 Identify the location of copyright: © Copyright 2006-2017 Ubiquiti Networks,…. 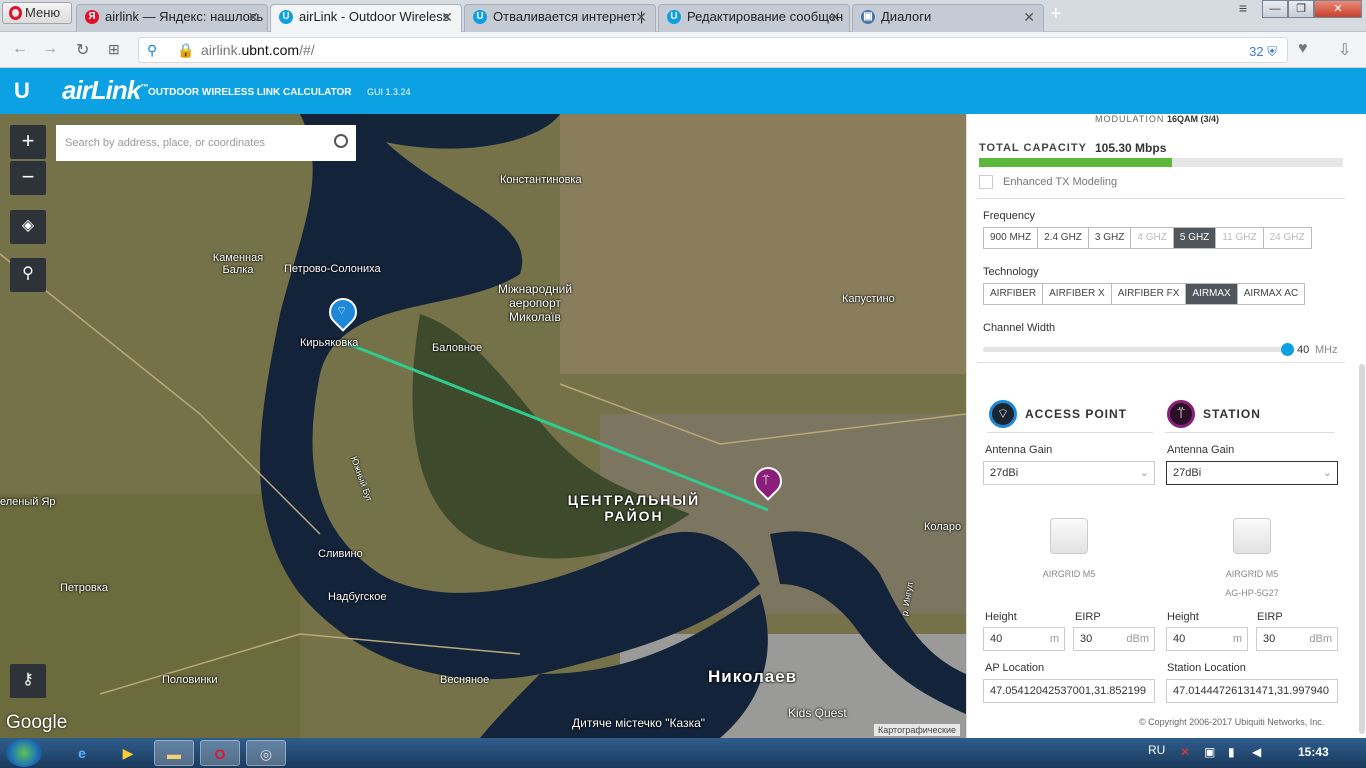
(1232, 722).